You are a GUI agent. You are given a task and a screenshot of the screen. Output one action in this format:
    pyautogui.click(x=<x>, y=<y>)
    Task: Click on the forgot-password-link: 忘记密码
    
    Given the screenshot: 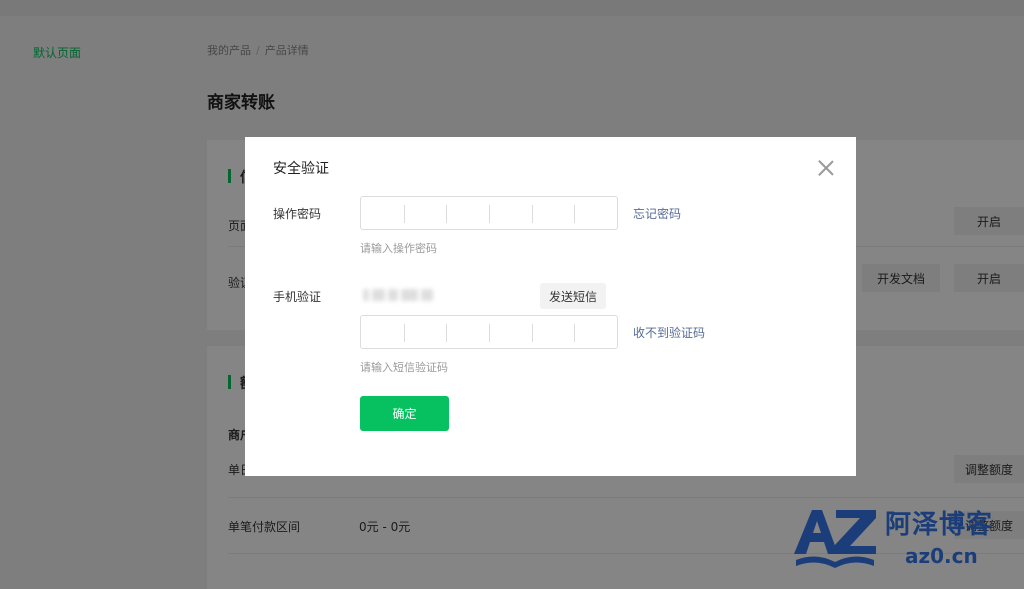 What is the action you would take?
    pyautogui.click(x=657, y=213)
    